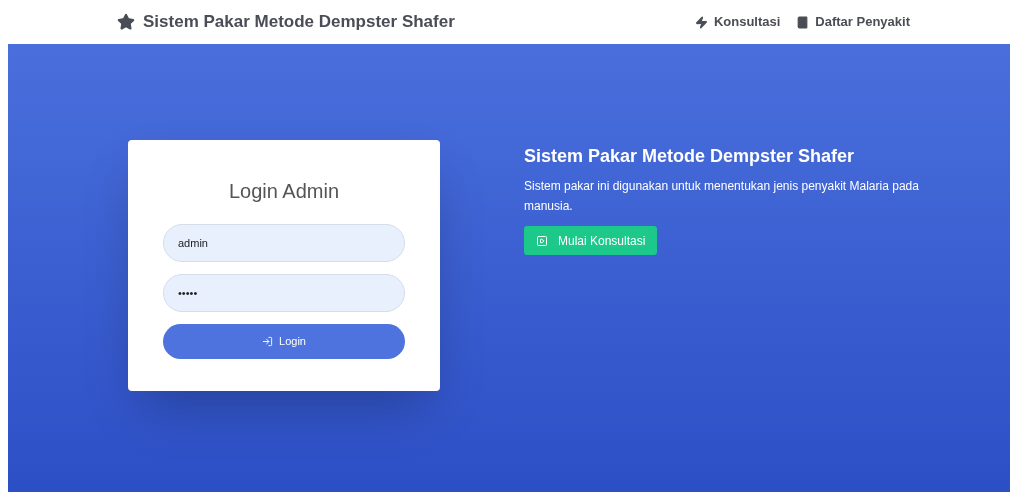 Image resolution: width=1010 pixels, height=492 pixels. Describe the element at coordinates (268, 341) in the screenshot. I see `login-icon` at that location.